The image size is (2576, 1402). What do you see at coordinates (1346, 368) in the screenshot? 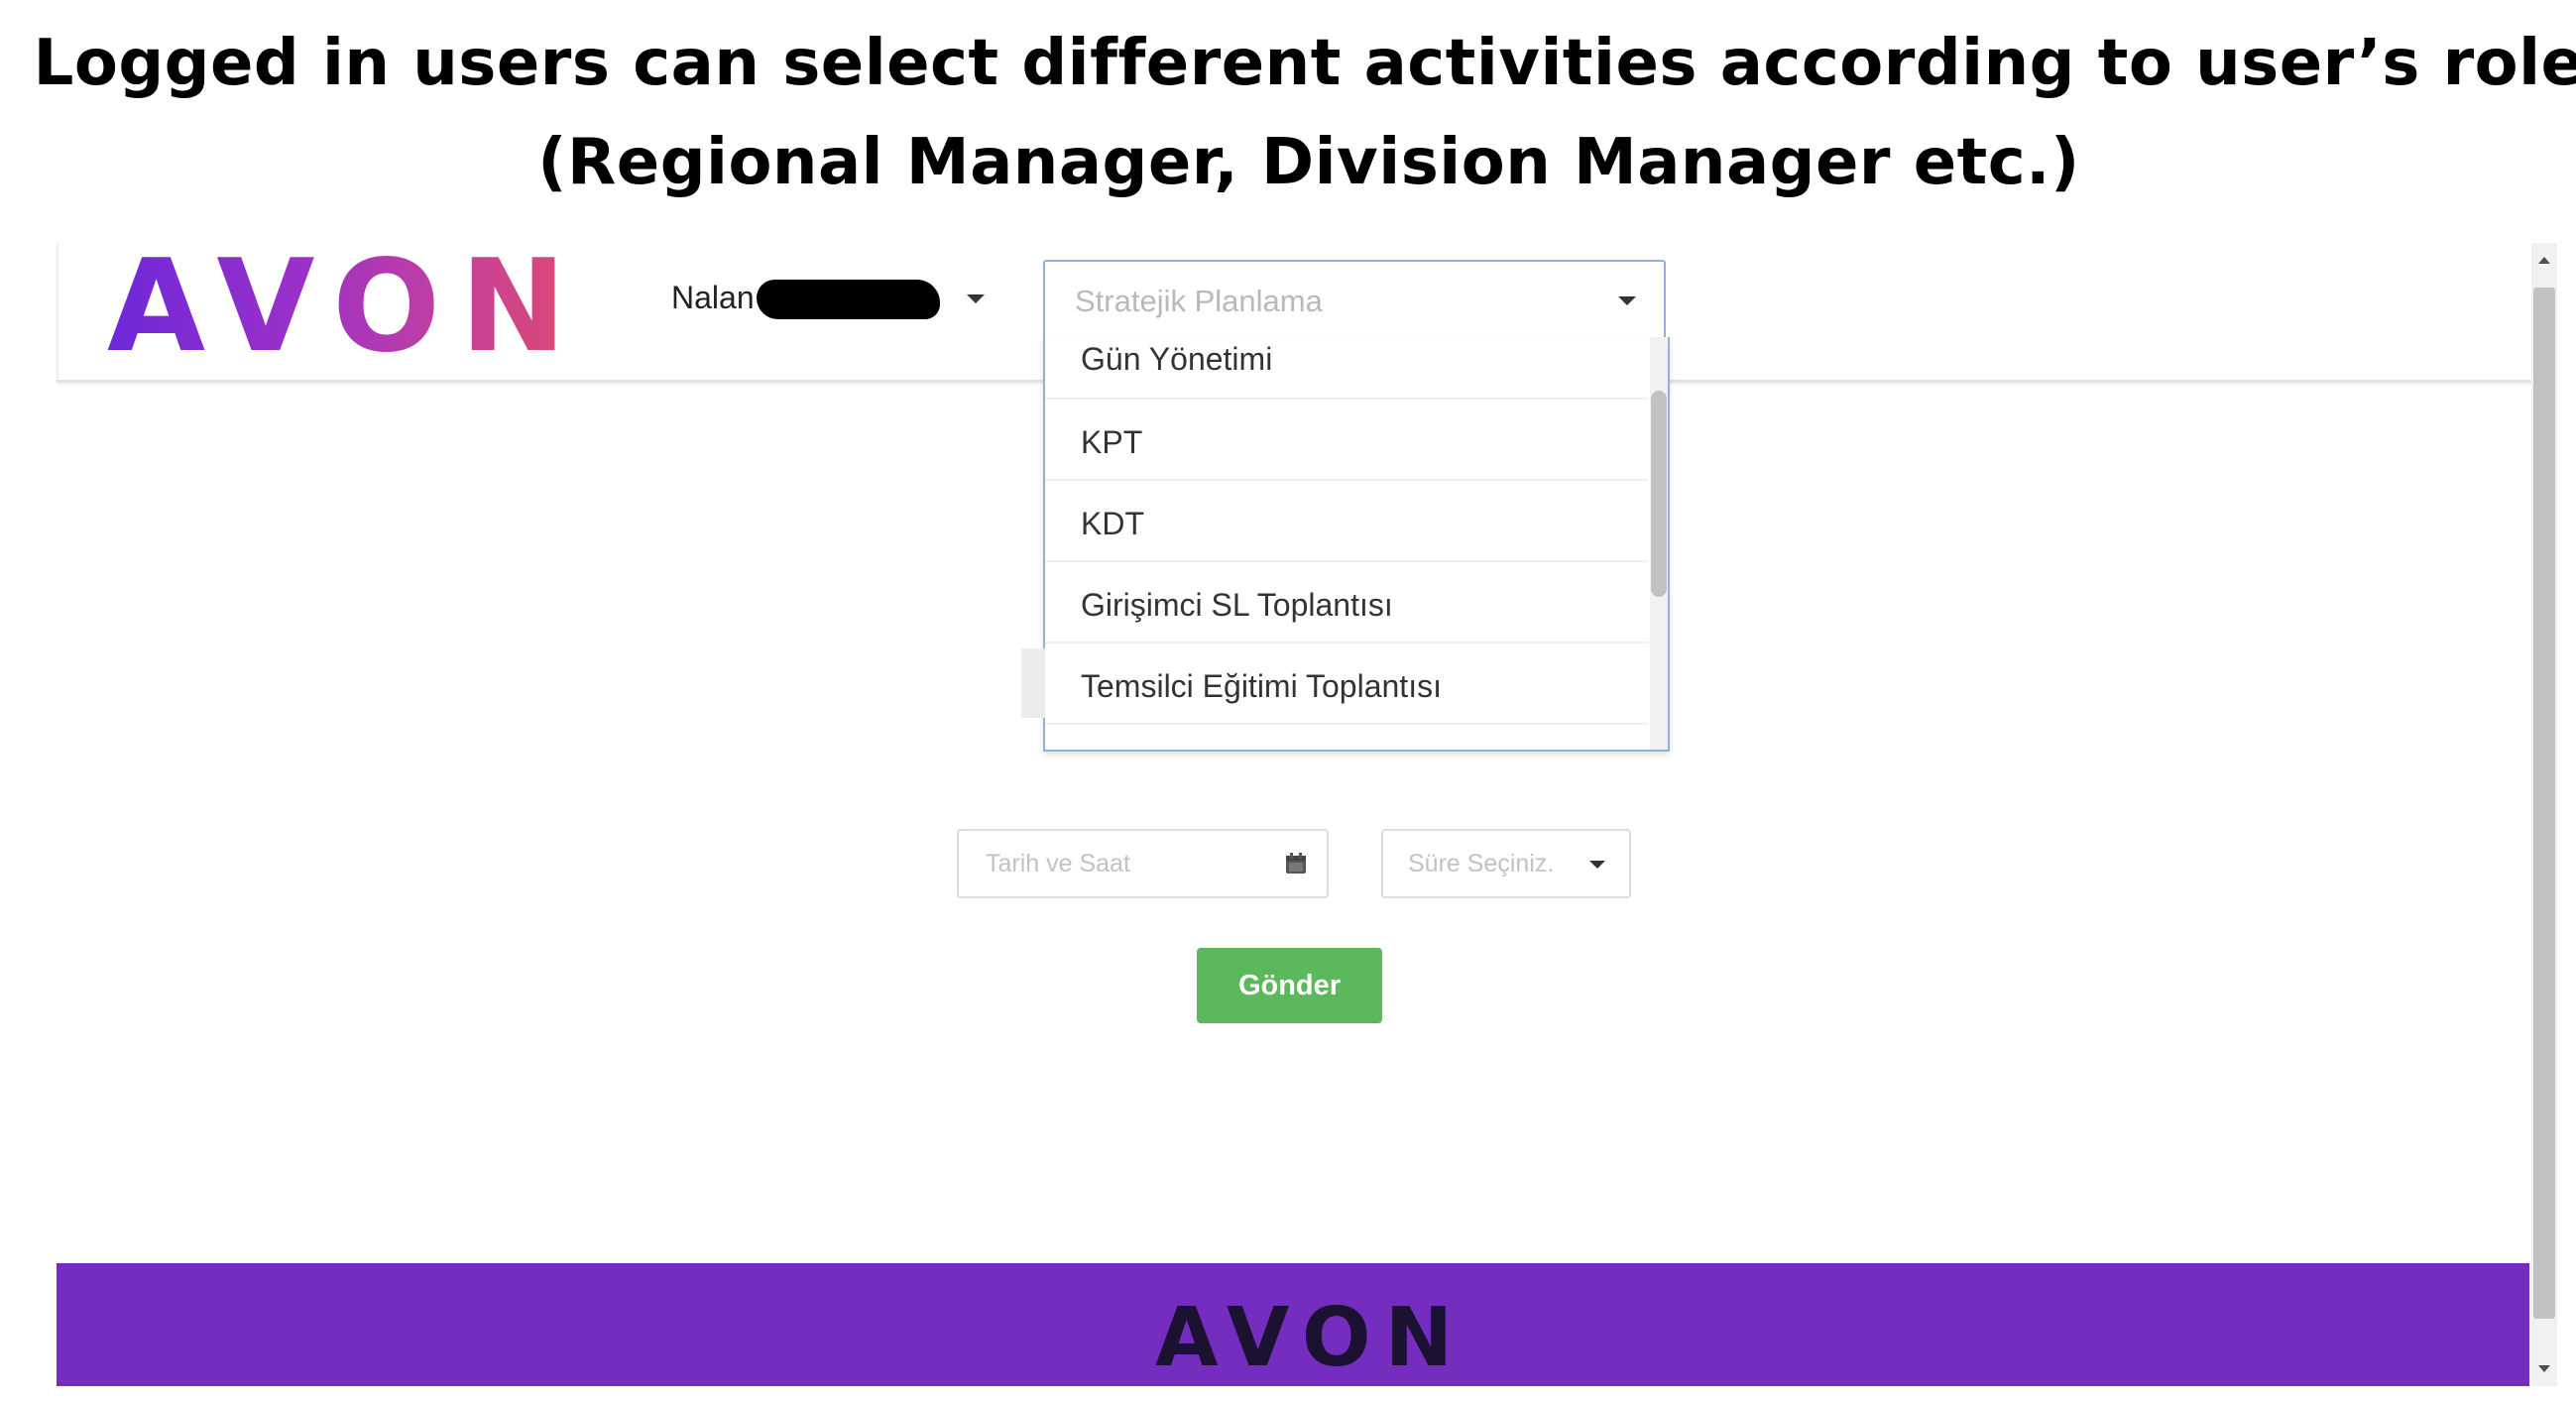
I see `activity-option-gun-yonetimi: Gün Yönetimi` at bounding box center [1346, 368].